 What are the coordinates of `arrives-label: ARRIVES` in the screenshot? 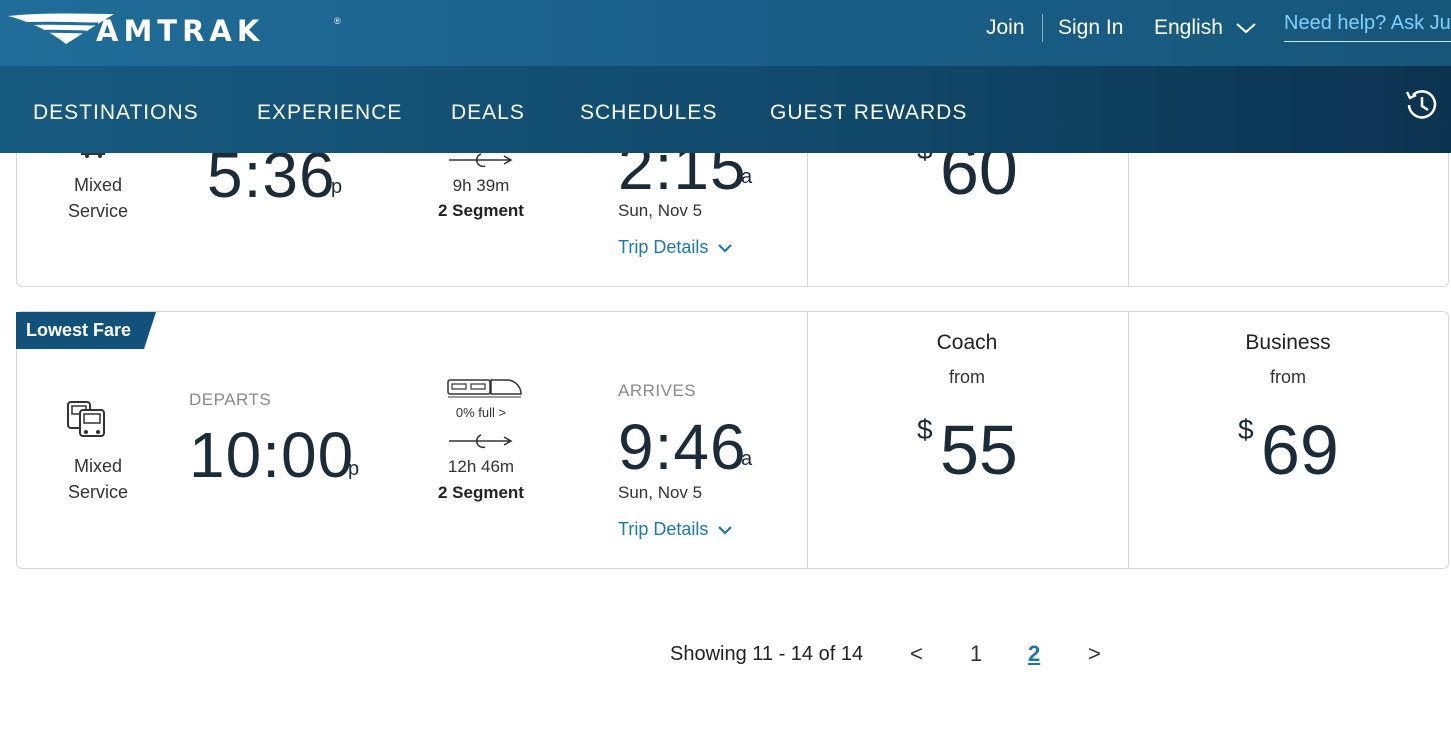 It's located at (657, 390).